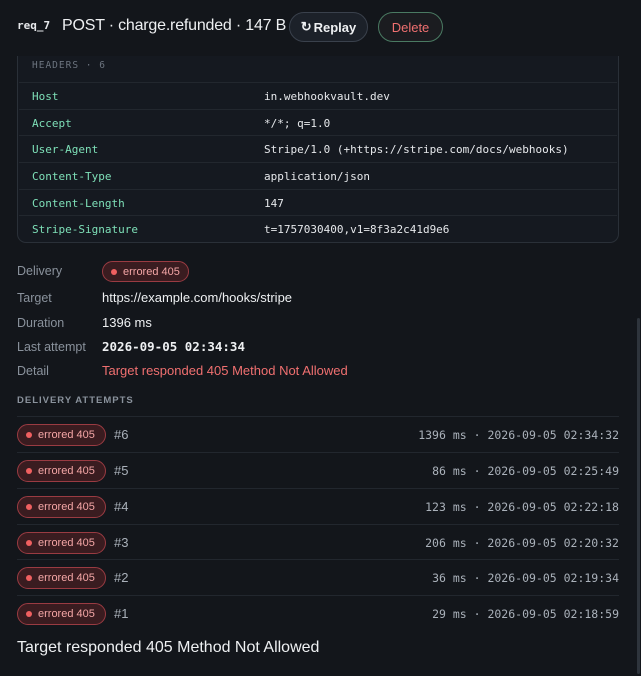  I want to click on attempt-meta: 29 ms · 2026-09-05 02:18:59, so click(525, 614).